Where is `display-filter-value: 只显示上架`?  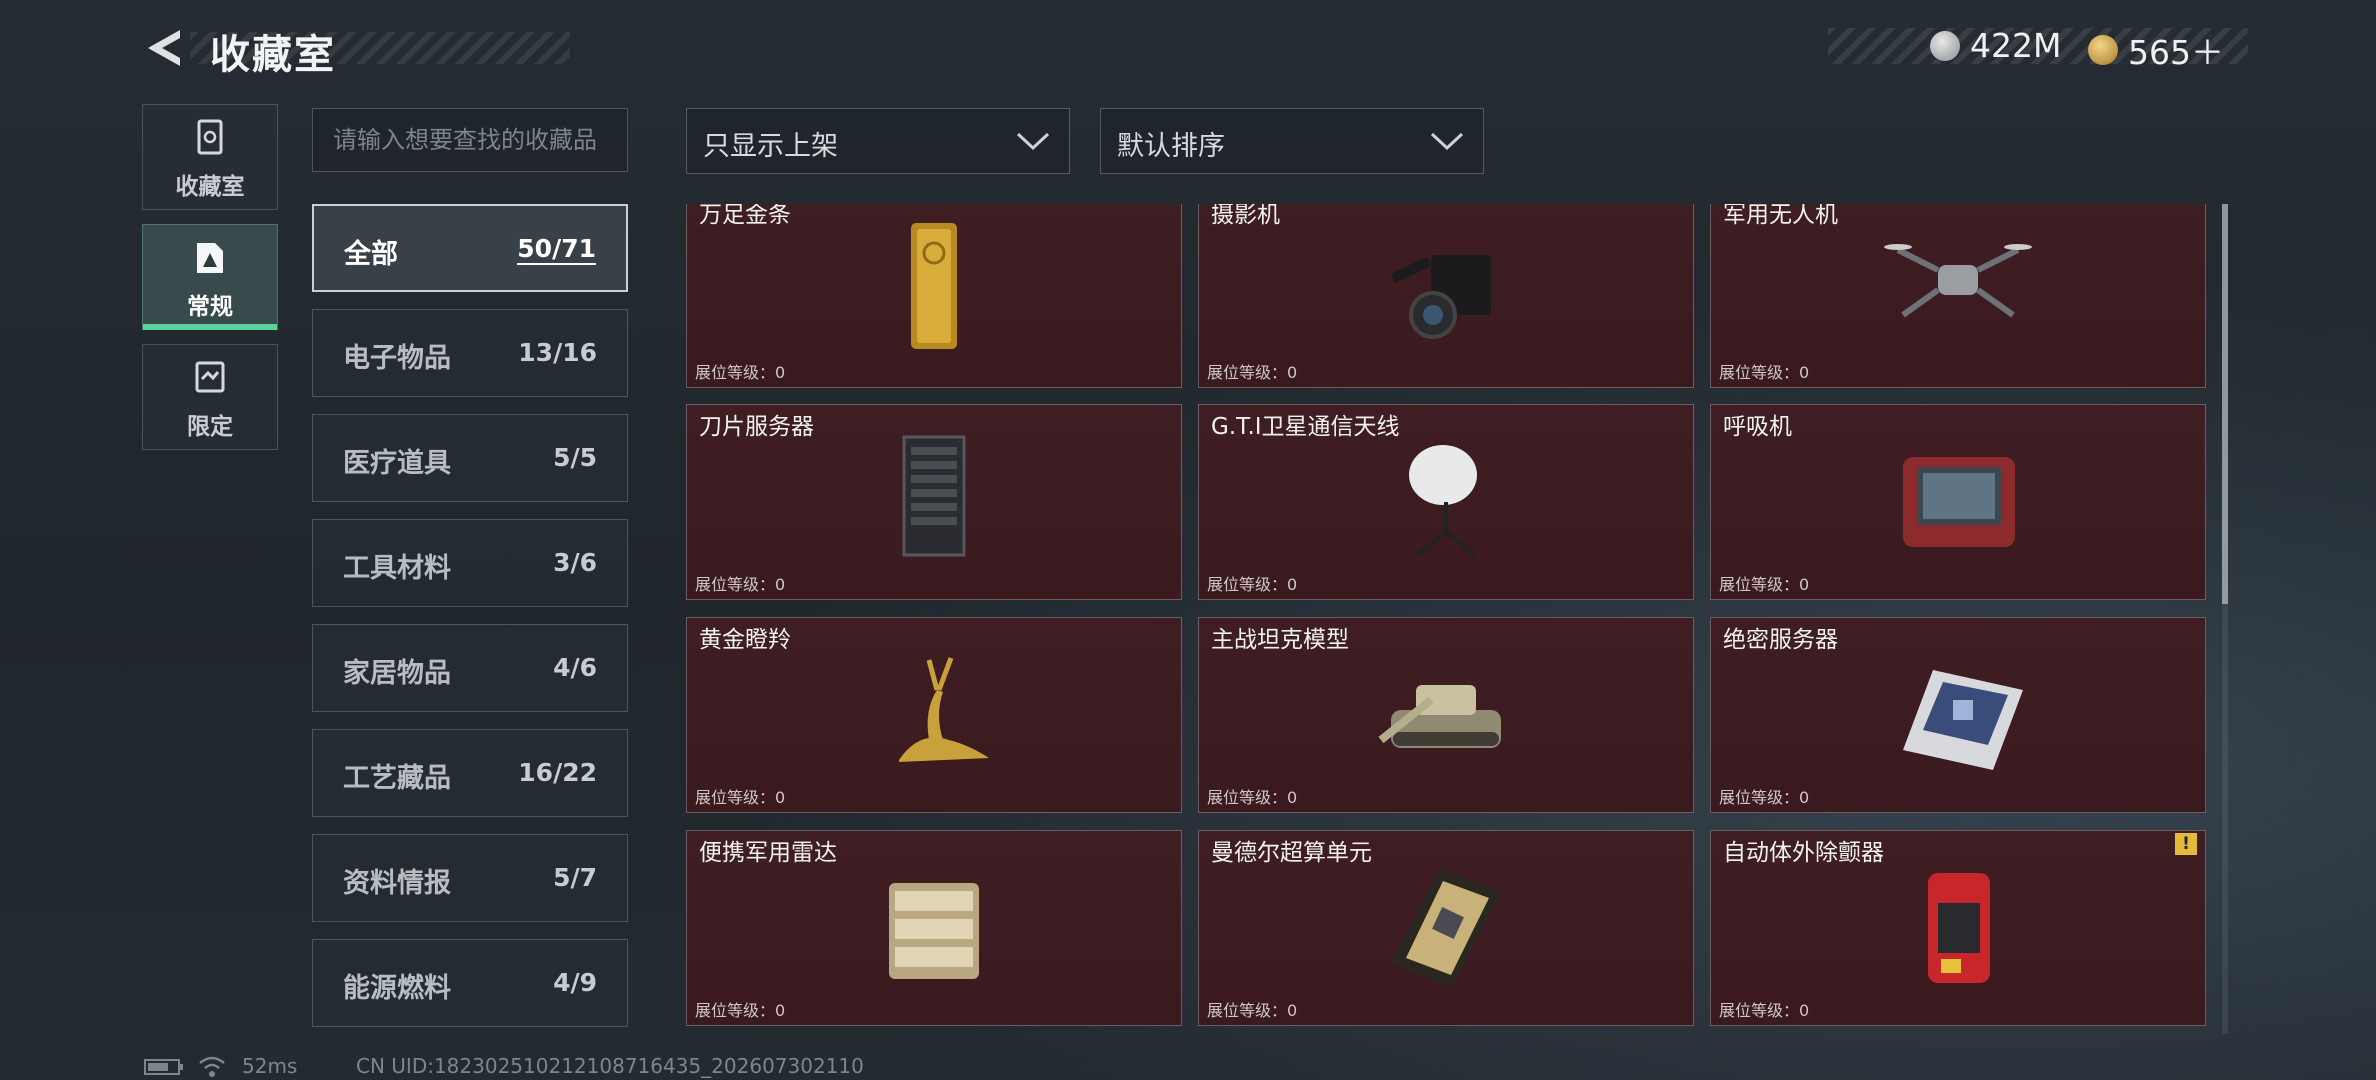
display-filter-value: 只显示上架 is located at coordinates (770, 146).